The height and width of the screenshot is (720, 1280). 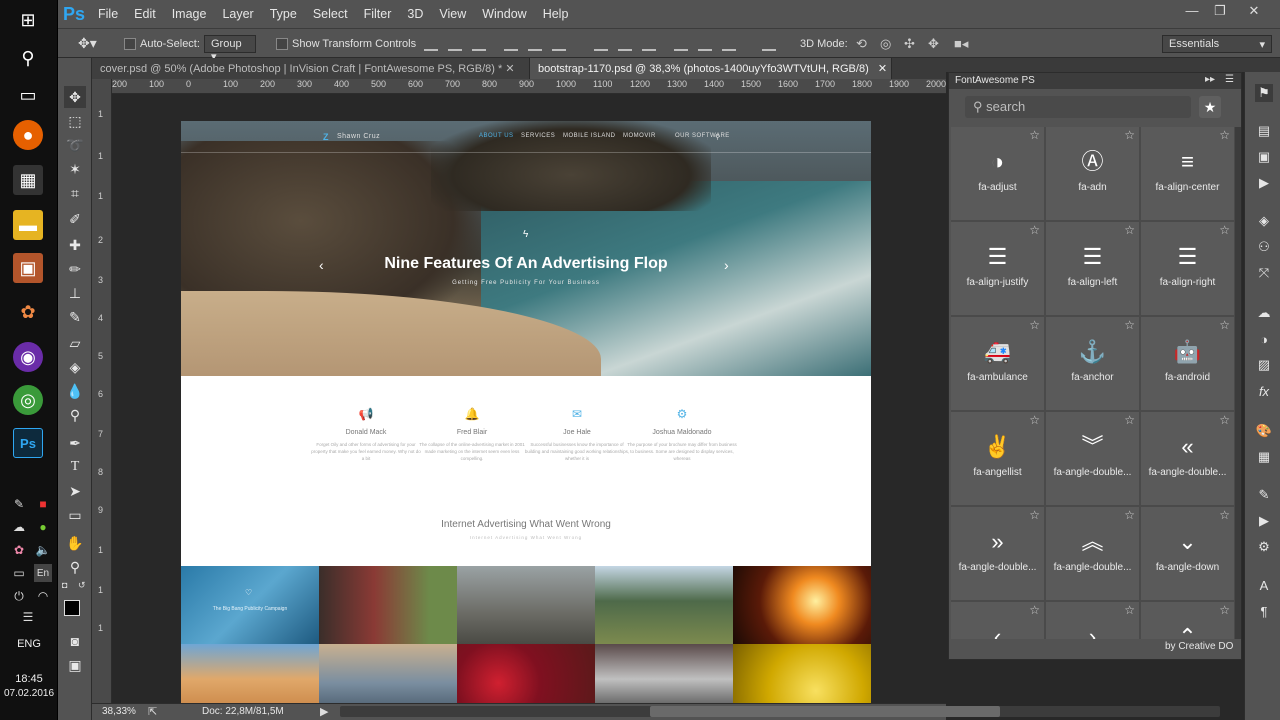 What do you see at coordinates (1264, 339) in the screenshot?
I see `adjustments-dock-icon: ◑` at bounding box center [1264, 339].